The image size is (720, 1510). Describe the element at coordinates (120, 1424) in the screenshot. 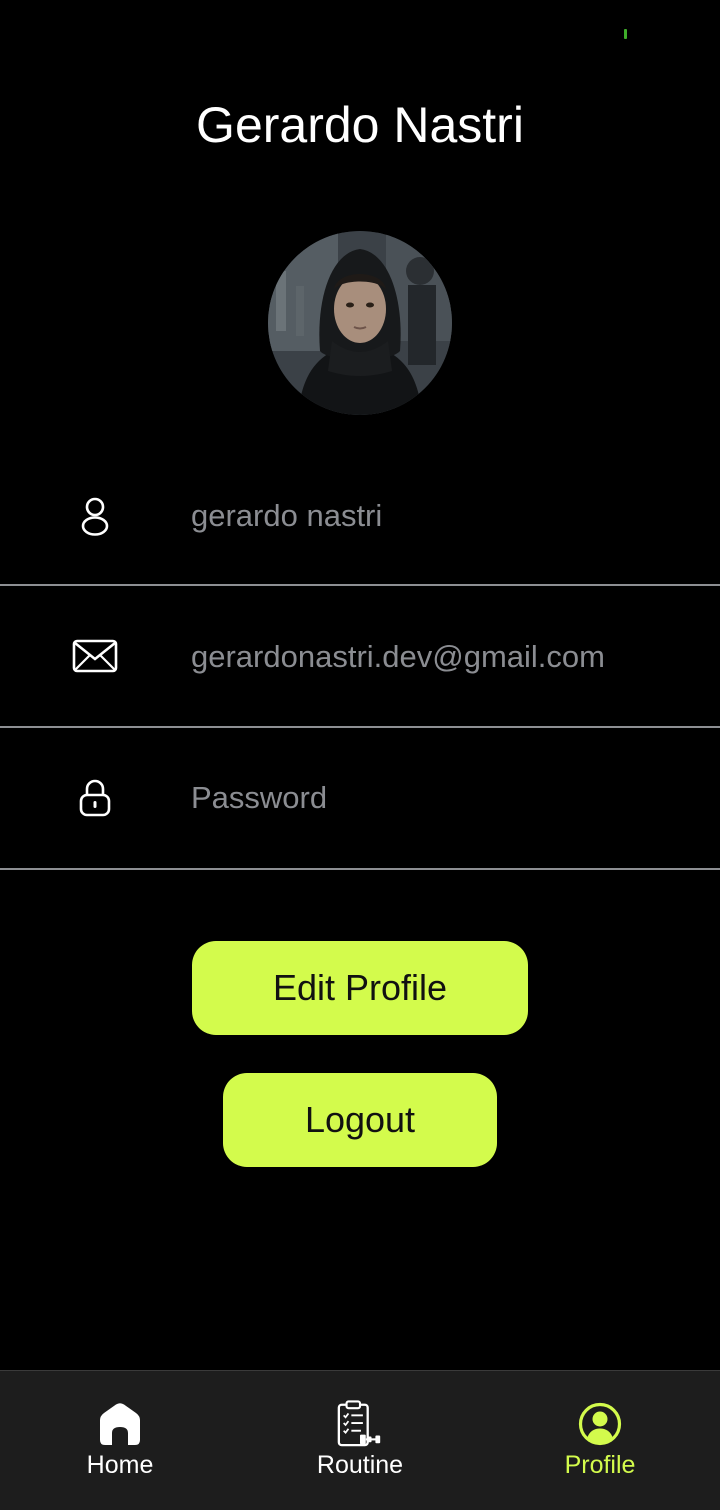

I see `home-icon` at that location.